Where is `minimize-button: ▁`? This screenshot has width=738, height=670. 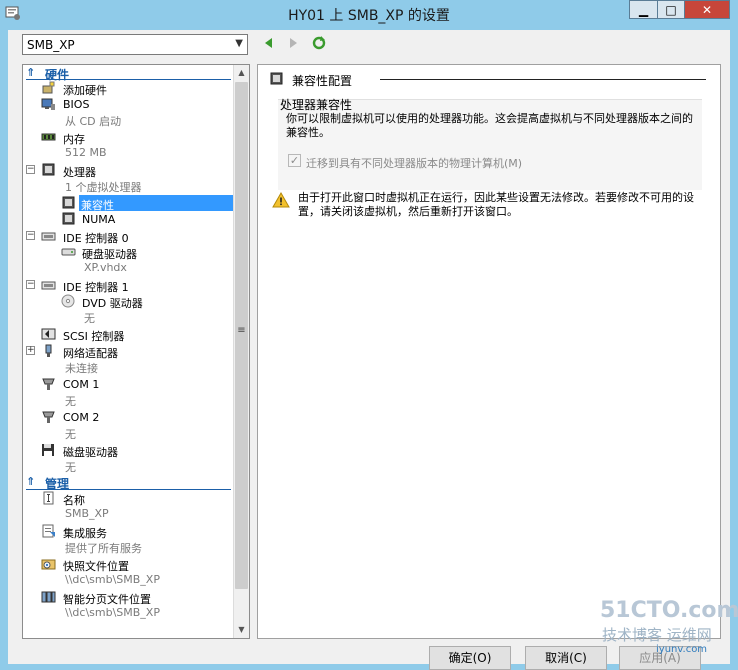
minimize-button: ▁ is located at coordinates (643, 9).